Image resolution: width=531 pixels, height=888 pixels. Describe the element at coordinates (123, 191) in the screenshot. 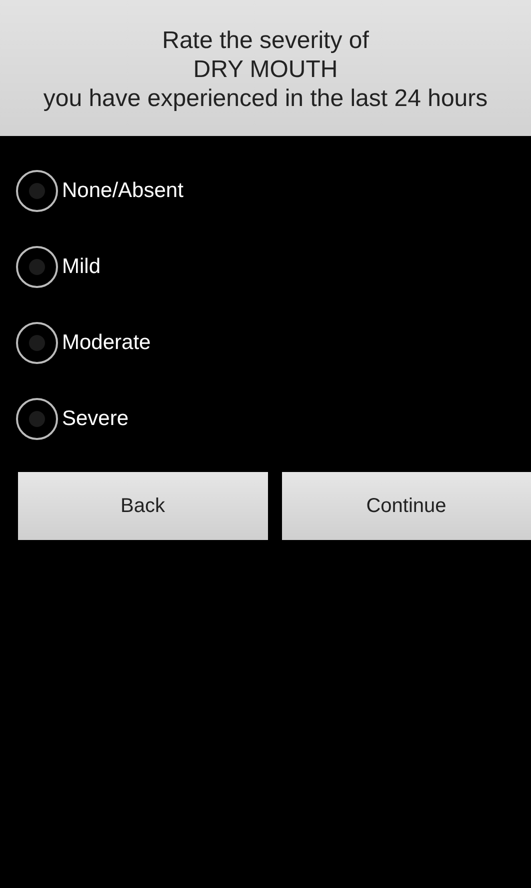

I see `option-label: None/Absent` at that location.